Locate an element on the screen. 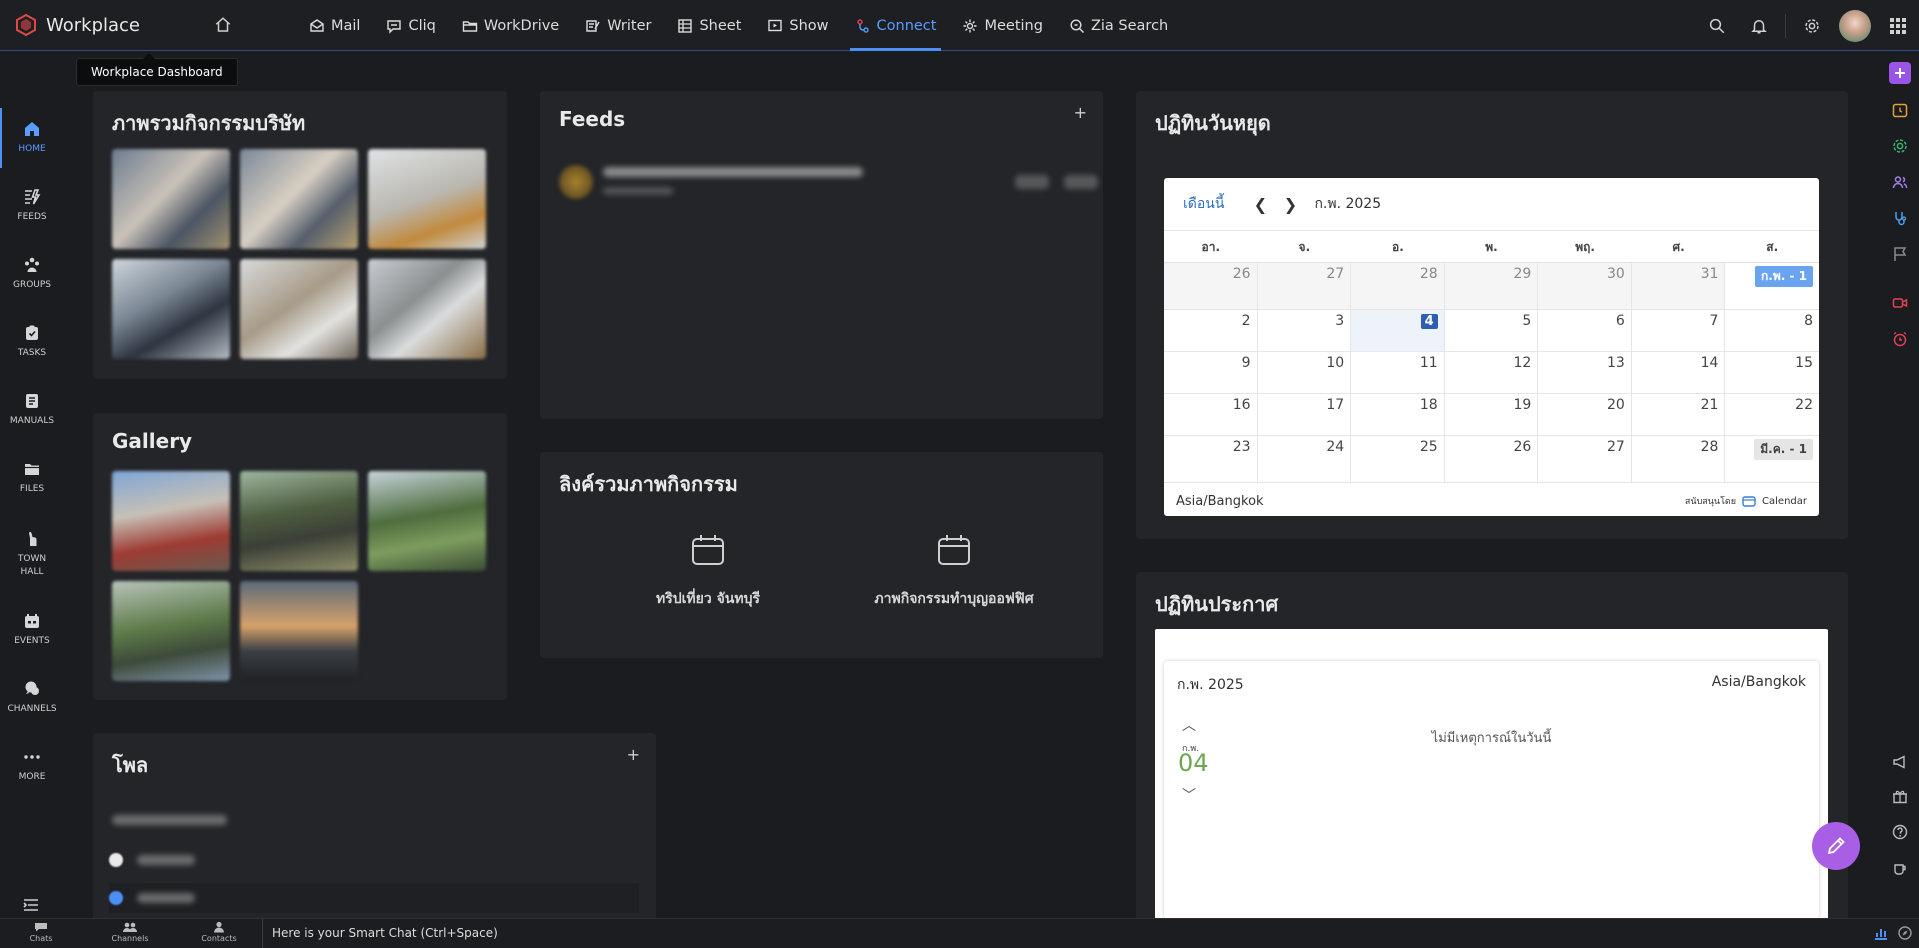 The width and height of the screenshot is (1919, 948). nav-mail: Mail is located at coordinates (334, 25).